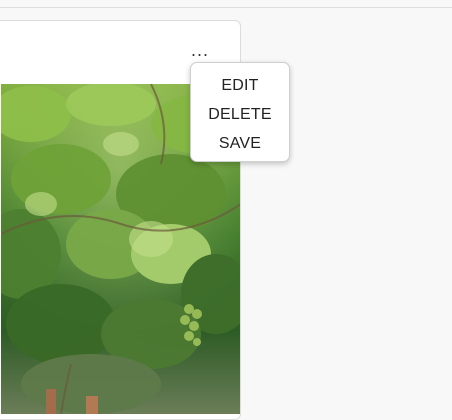  Describe the element at coordinates (240, 147) in the screenshot. I see `menu-item-save: SAVE` at that location.